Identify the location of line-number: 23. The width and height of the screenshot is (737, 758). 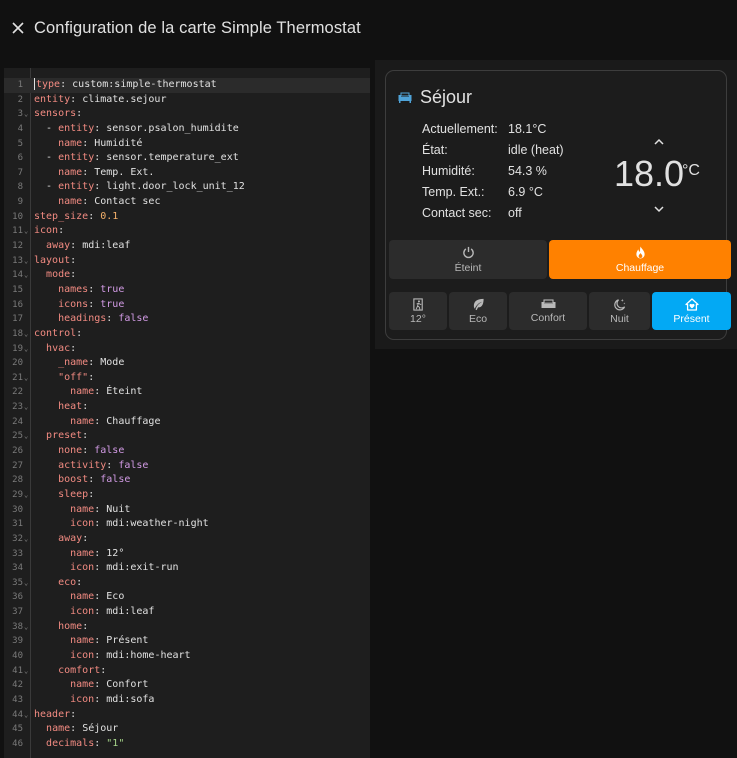
(17, 407).